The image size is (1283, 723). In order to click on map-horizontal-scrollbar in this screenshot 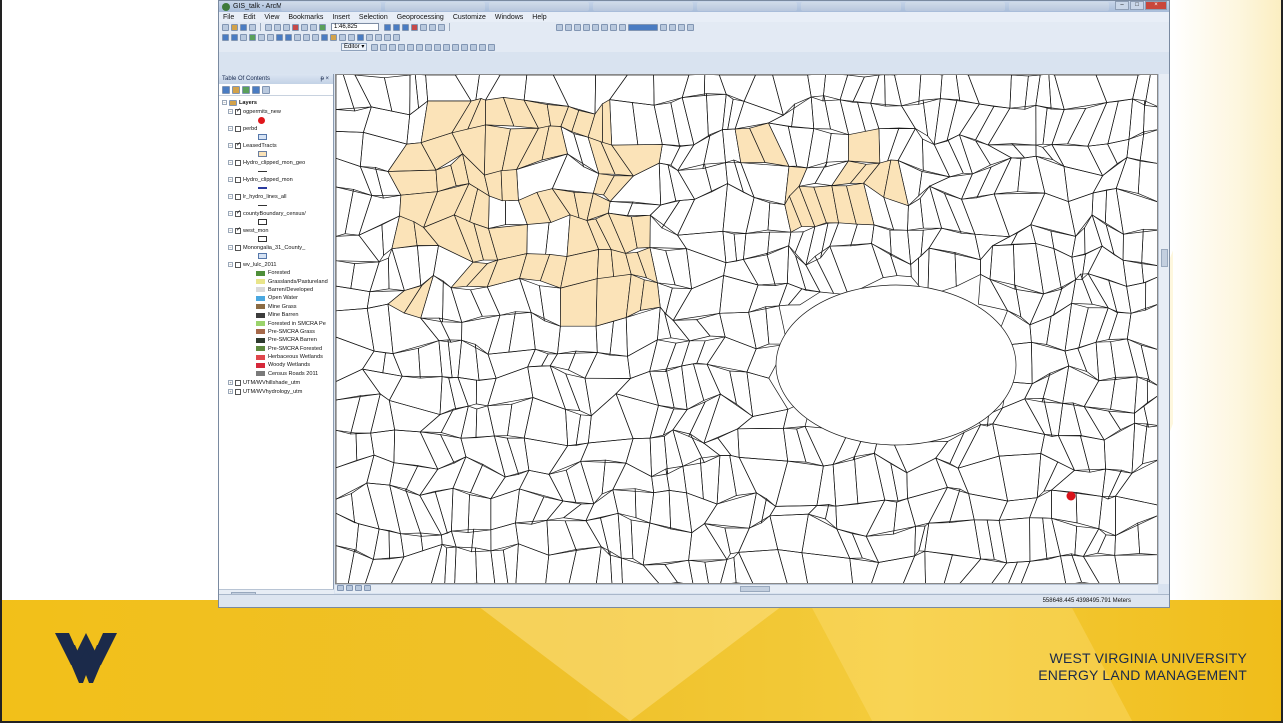, I will do `click(746, 588)`.